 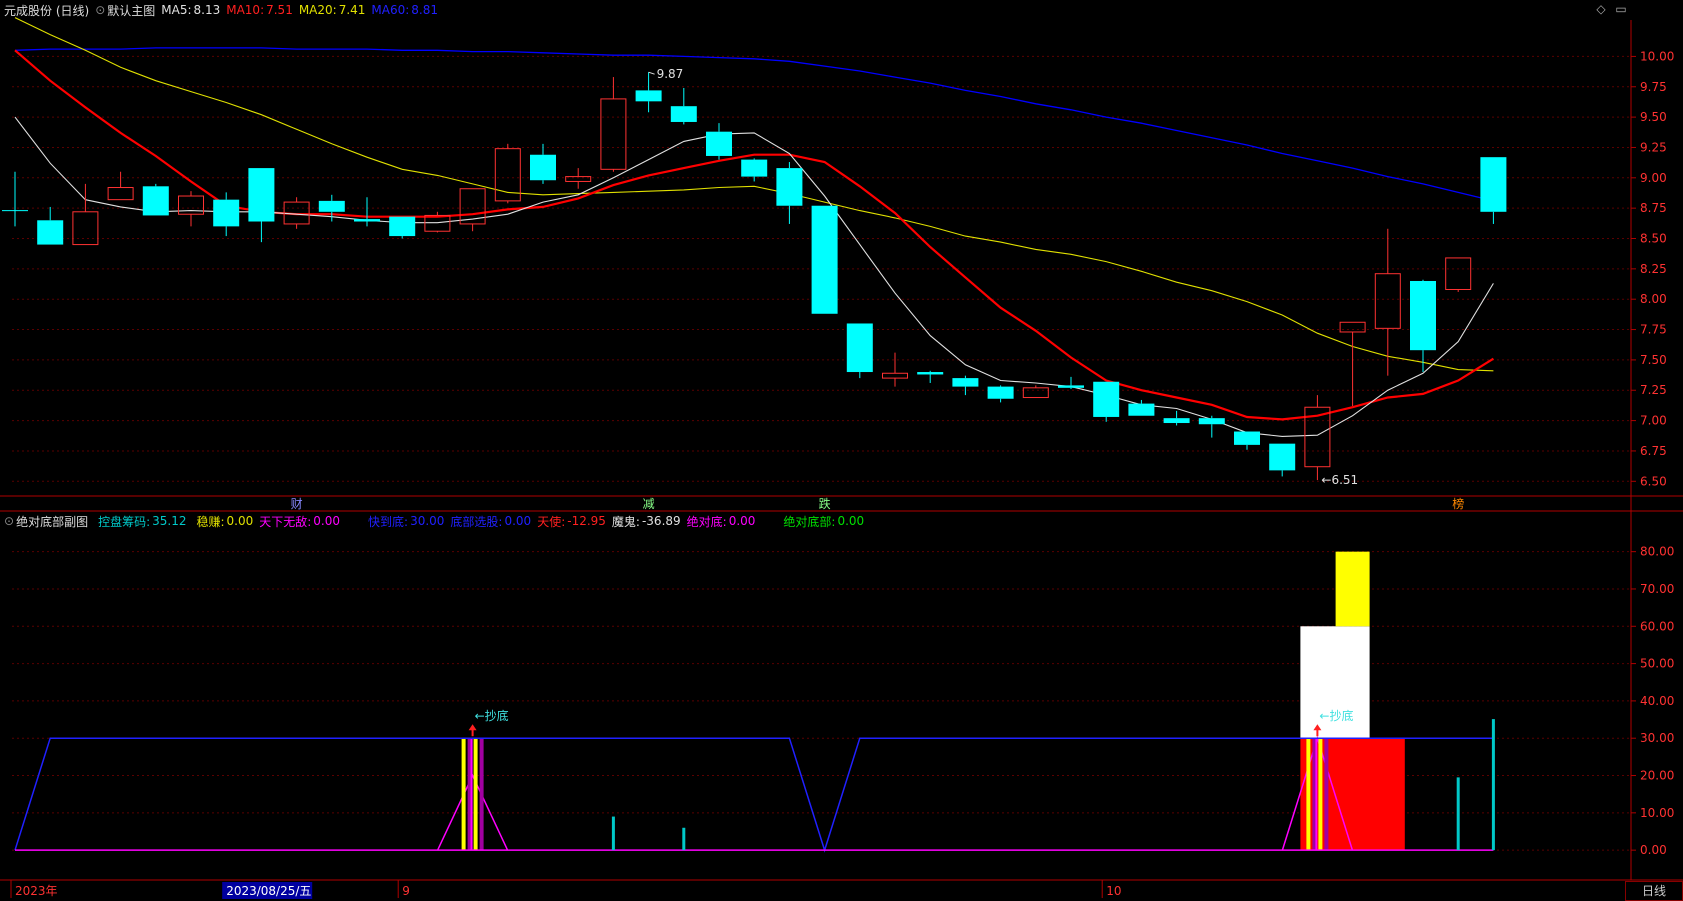 What do you see at coordinates (36, 891) in the screenshot?
I see `x-axis-label: 2023年` at bounding box center [36, 891].